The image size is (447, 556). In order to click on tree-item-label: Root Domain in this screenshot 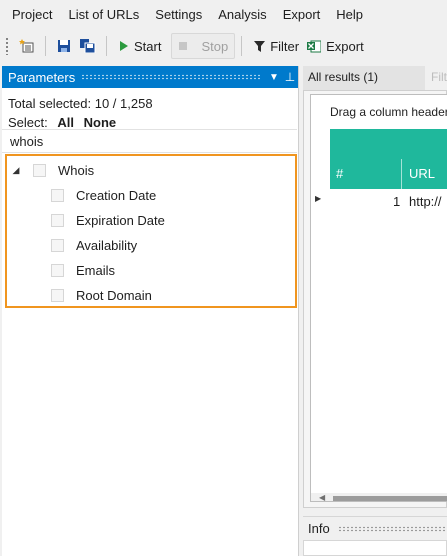, I will do `click(114, 295)`.